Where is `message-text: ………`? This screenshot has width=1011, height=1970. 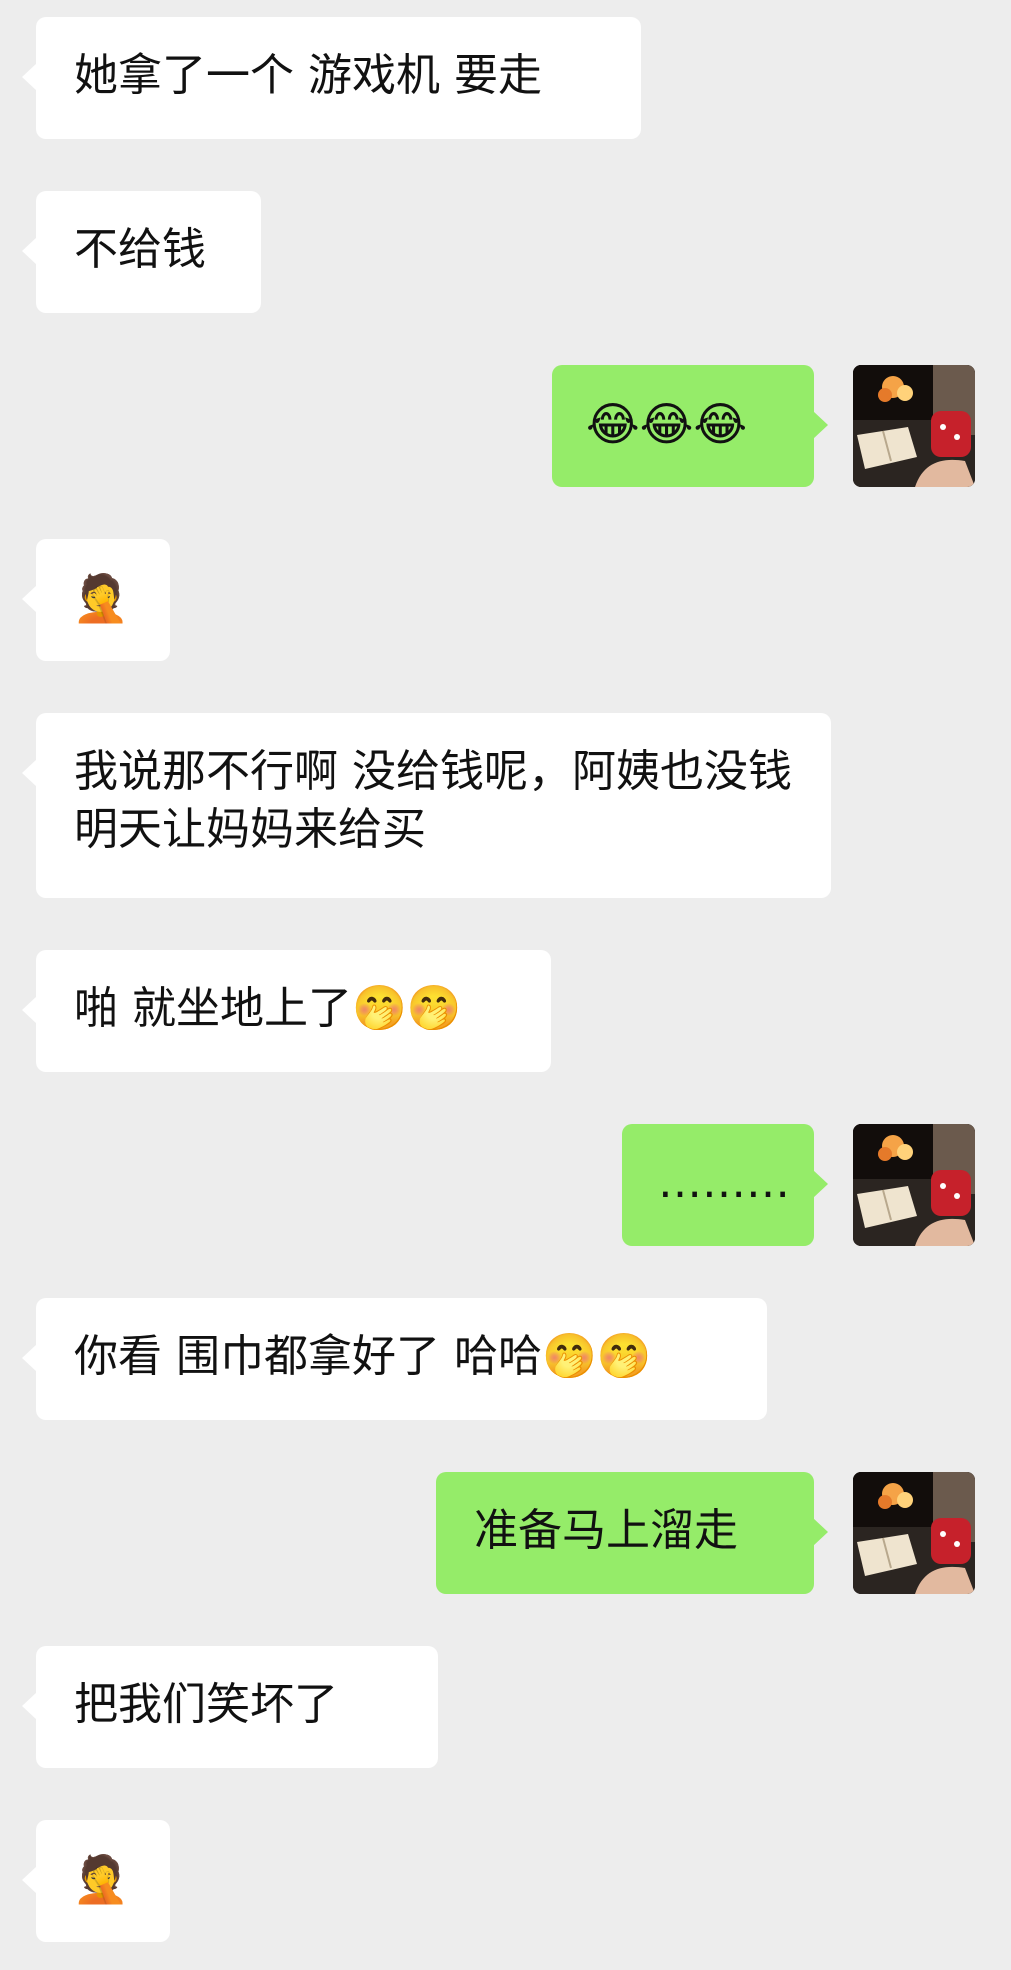 message-text: ……… is located at coordinates (724, 1182).